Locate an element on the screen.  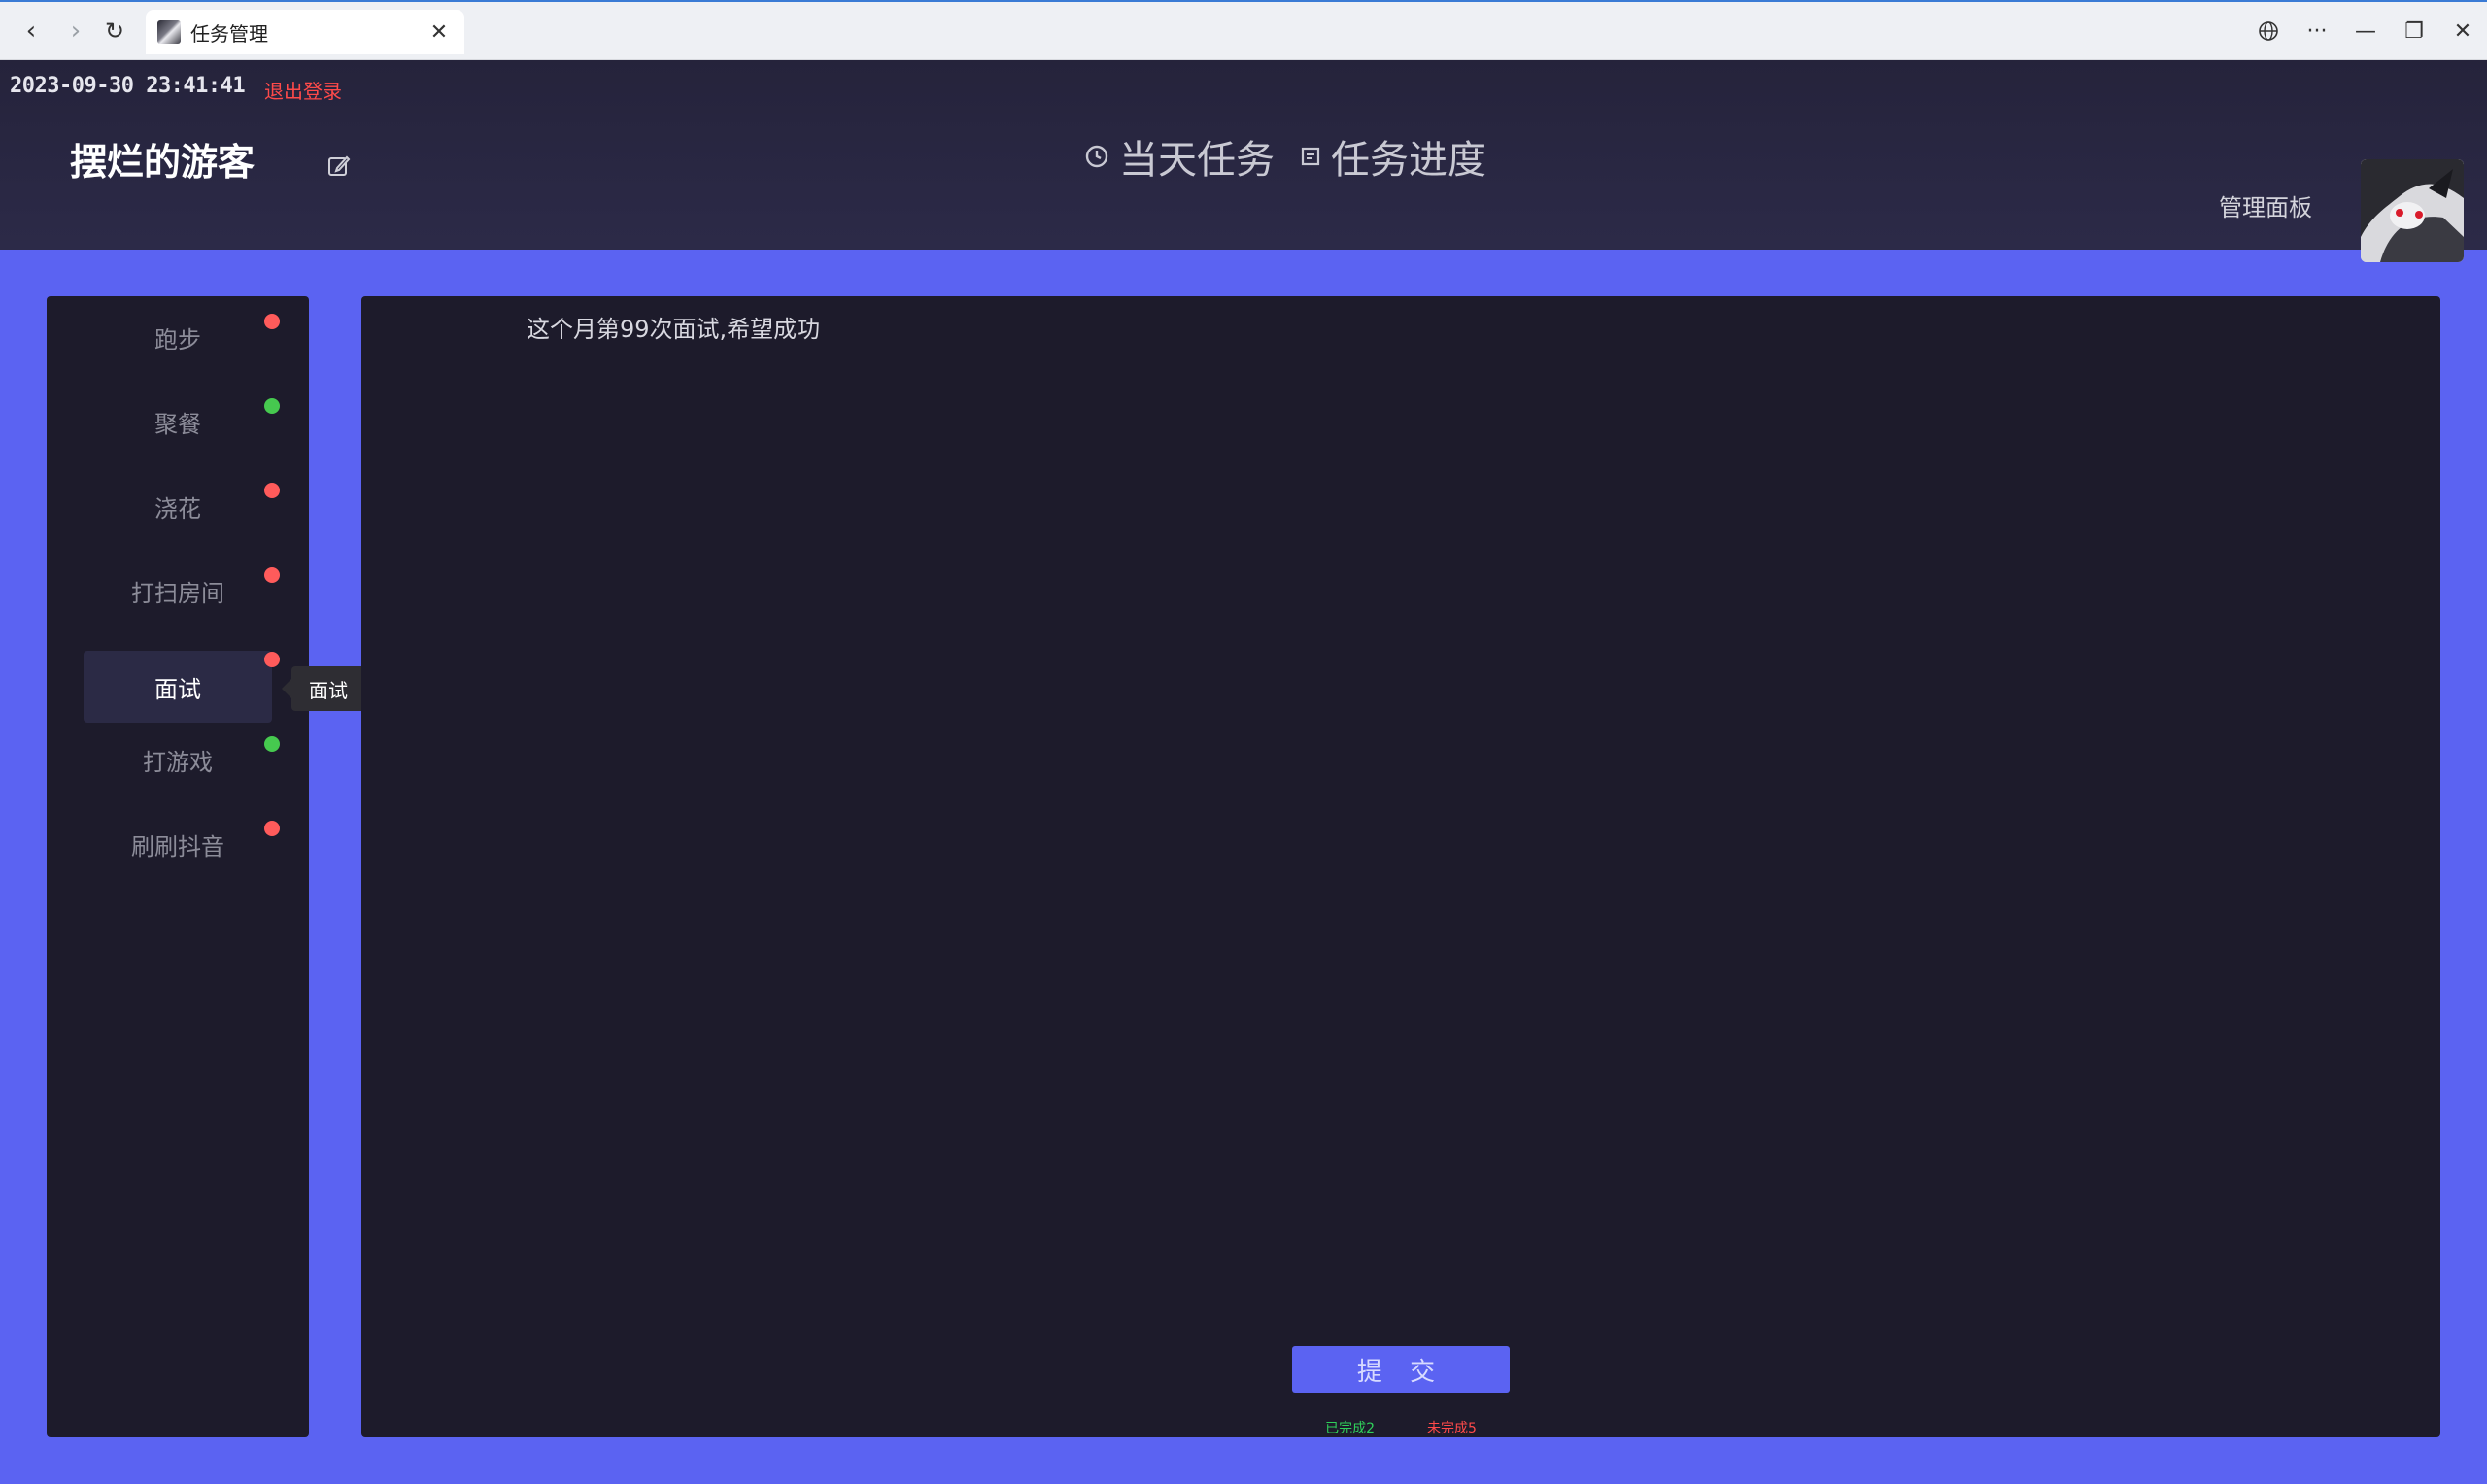
task-description: 这个月第99次面试,希望成功 is located at coordinates (674, 329).